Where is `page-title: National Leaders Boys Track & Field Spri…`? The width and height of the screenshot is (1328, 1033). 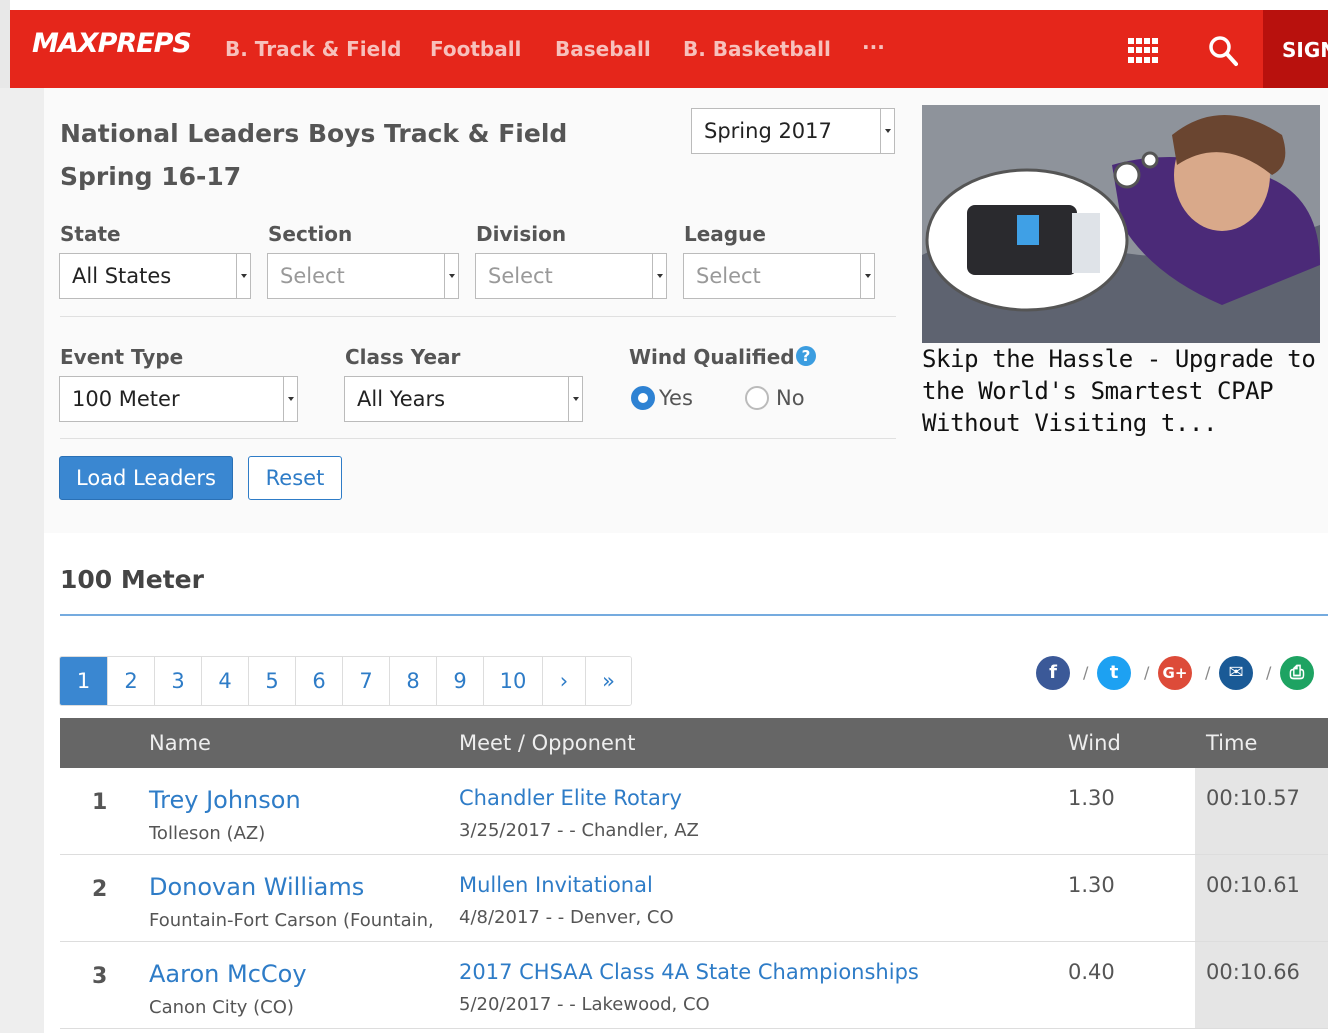
page-title: National Leaders Boys Track & Field Spri… is located at coordinates (314, 155).